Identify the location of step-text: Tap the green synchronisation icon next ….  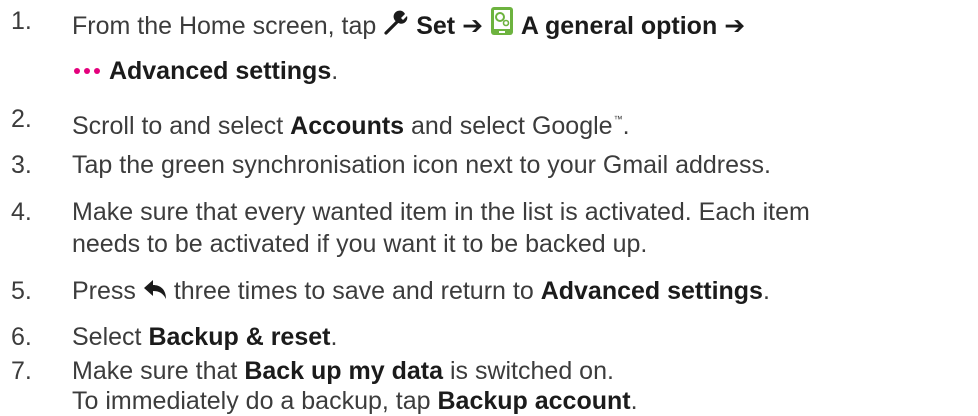
(421, 165).